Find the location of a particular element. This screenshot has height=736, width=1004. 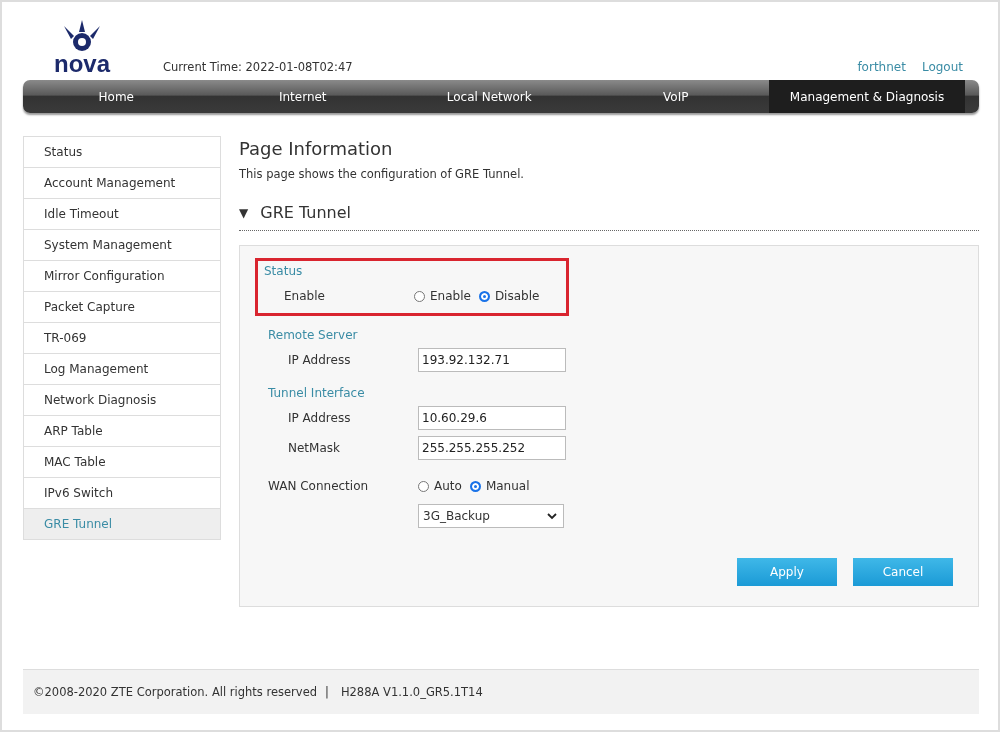

logo-text: nova is located at coordinates (82, 64).